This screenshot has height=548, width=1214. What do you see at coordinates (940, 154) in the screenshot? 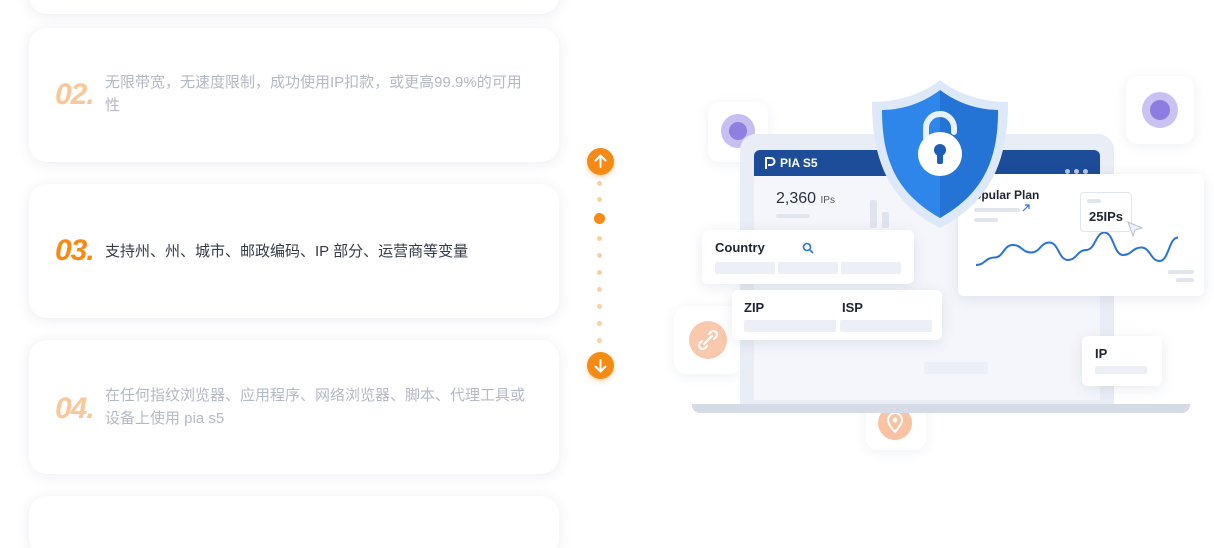
I see `security-shield-icon` at bounding box center [940, 154].